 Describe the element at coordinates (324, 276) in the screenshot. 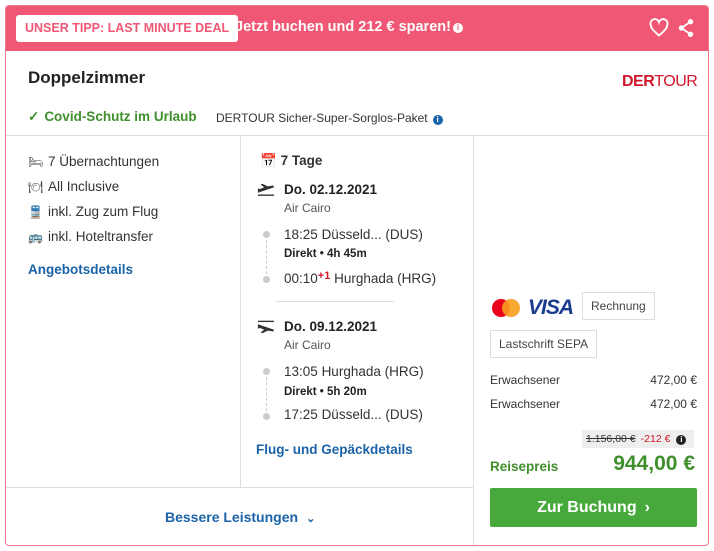

I see `day-offset: +1` at that location.